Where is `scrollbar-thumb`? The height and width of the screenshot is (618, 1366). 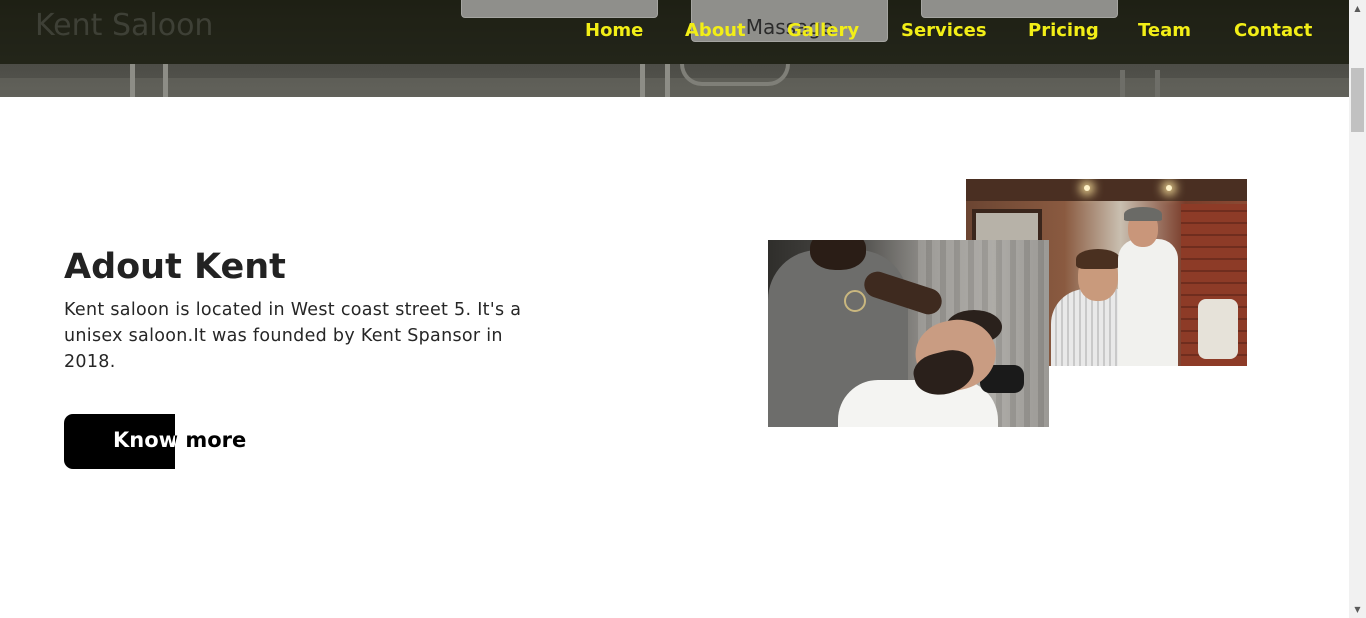 scrollbar-thumb is located at coordinates (1357, 100).